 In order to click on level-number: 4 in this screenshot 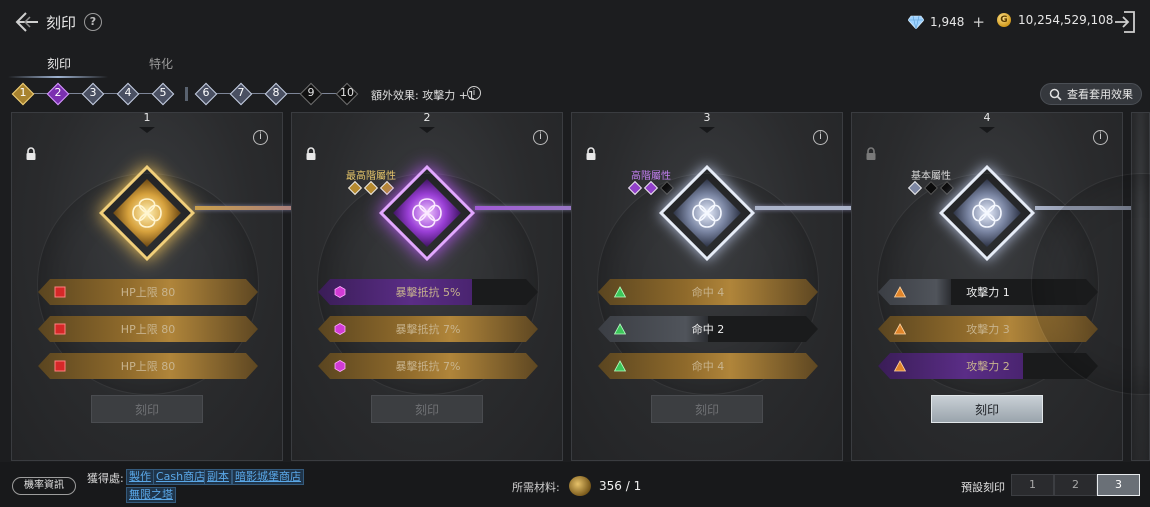, I will do `click(128, 92)`.